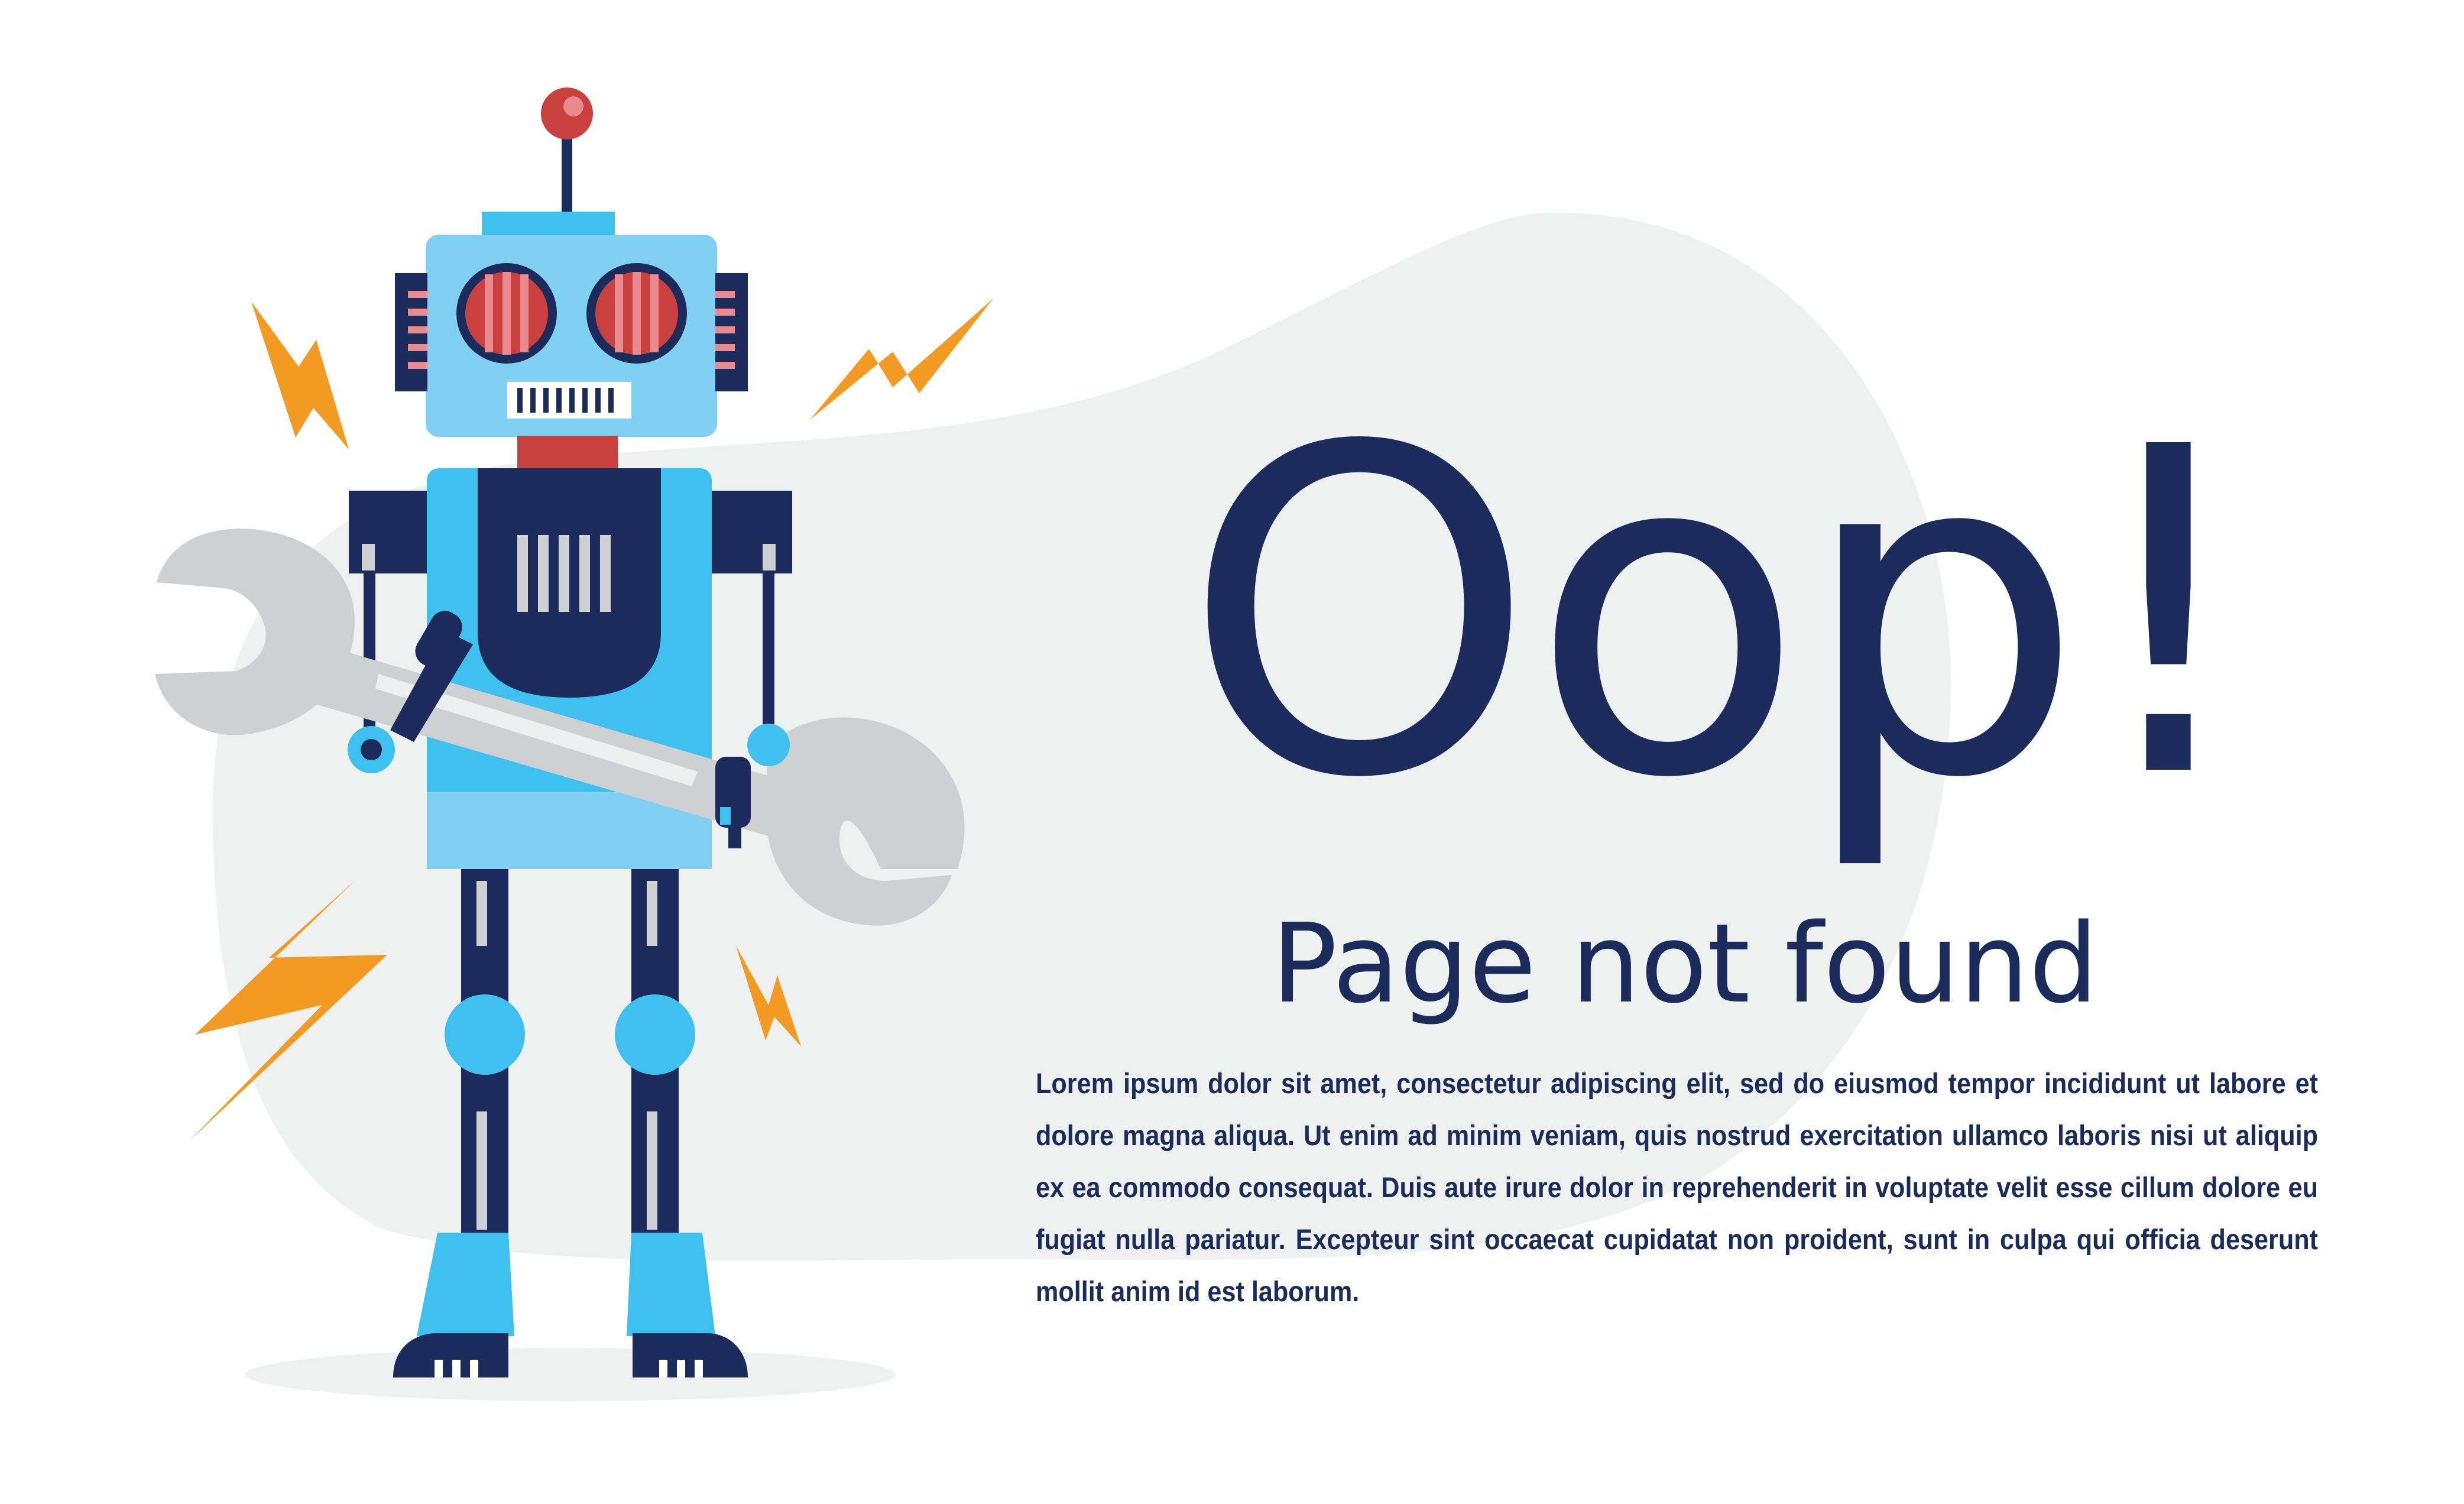  What do you see at coordinates (570, 1374) in the screenshot?
I see `ground-shadow` at bounding box center [570, 1374].